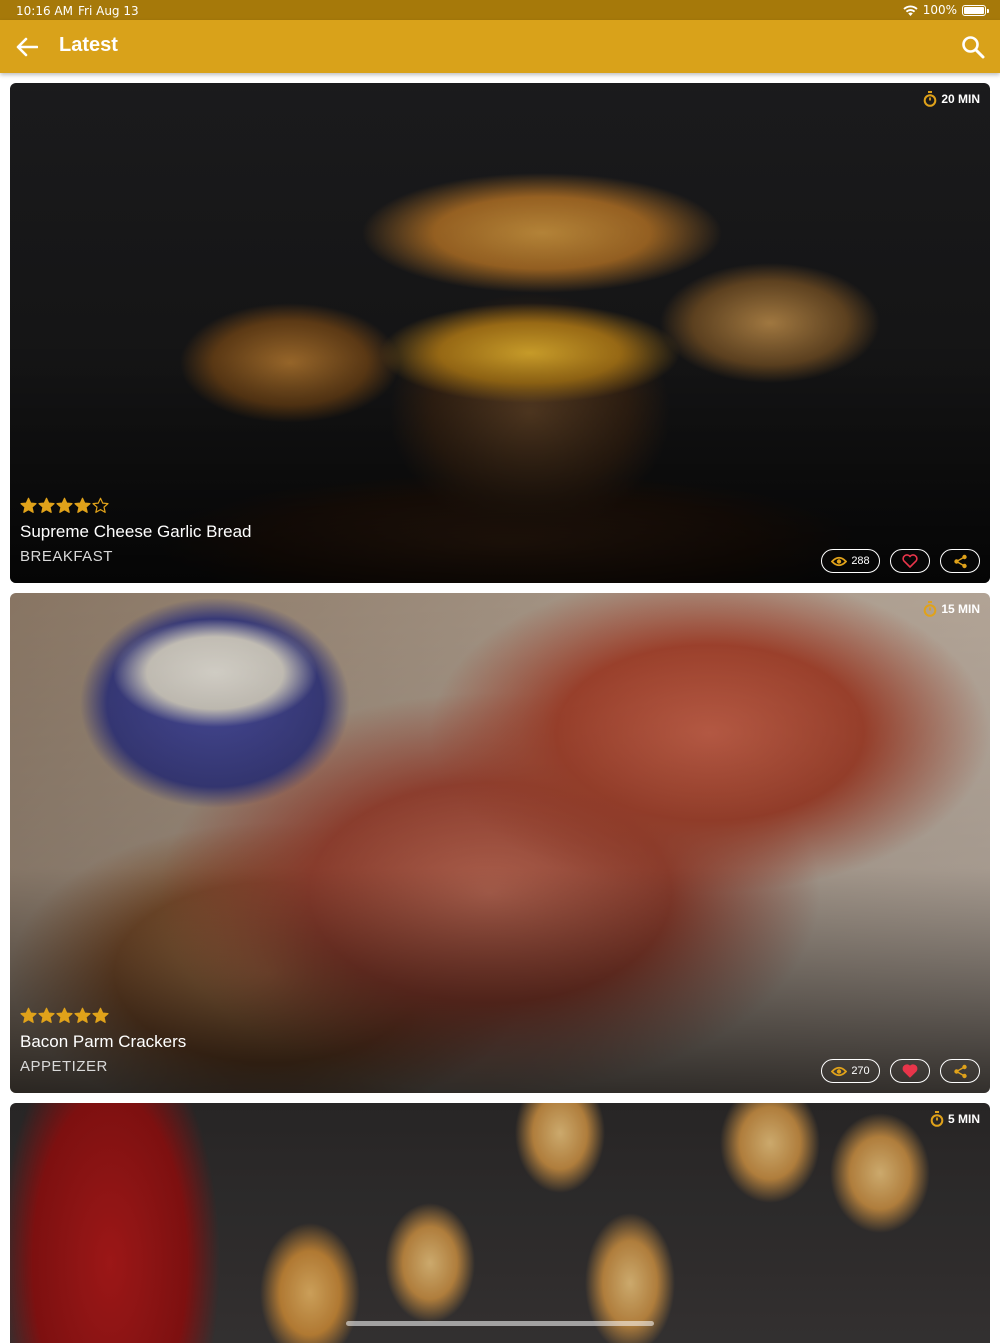  Describe the element at coordinates (108, 11) in the screenshot. I see `status-date: Fri Aug 13` at that location.